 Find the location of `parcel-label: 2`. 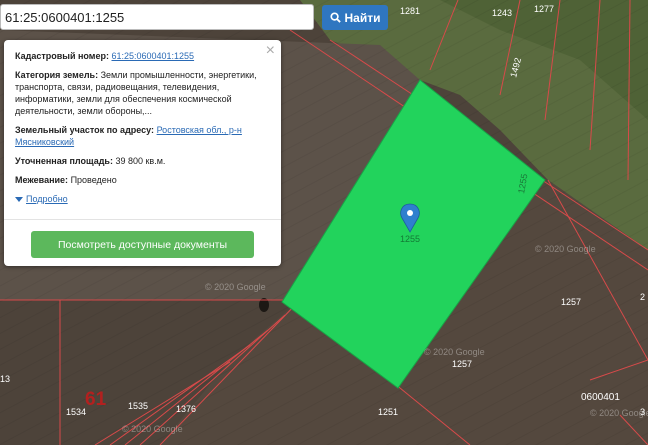

parcel-label: 2 is located at coordinates (642, 297).